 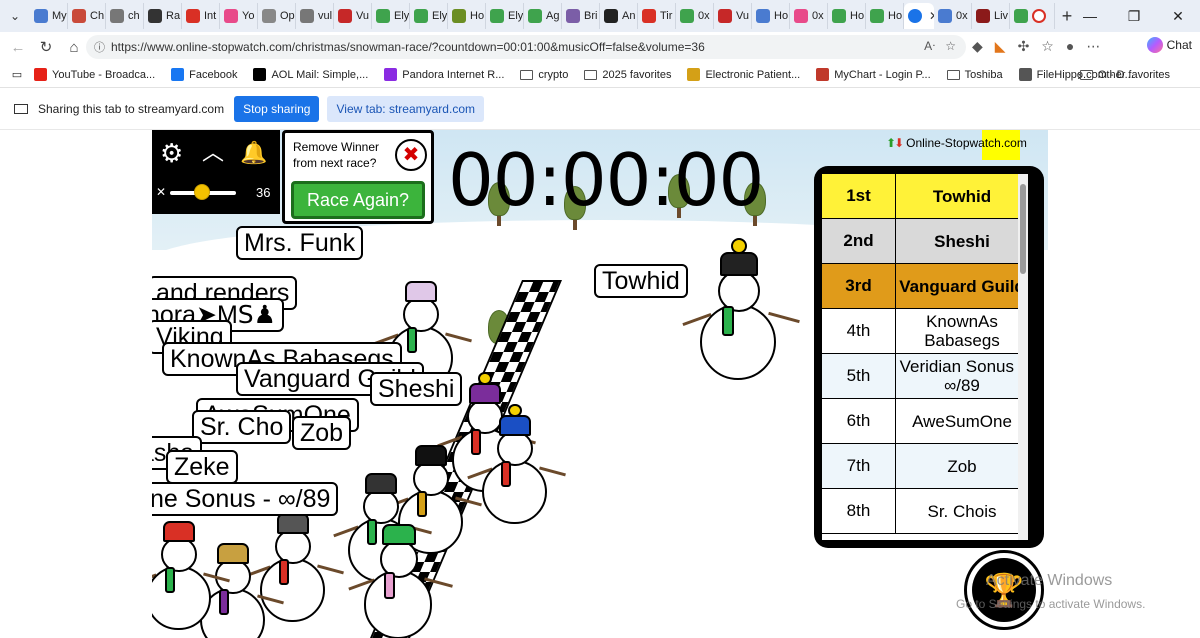 I want to click on tab-label: An, so click(x=629, y=16).